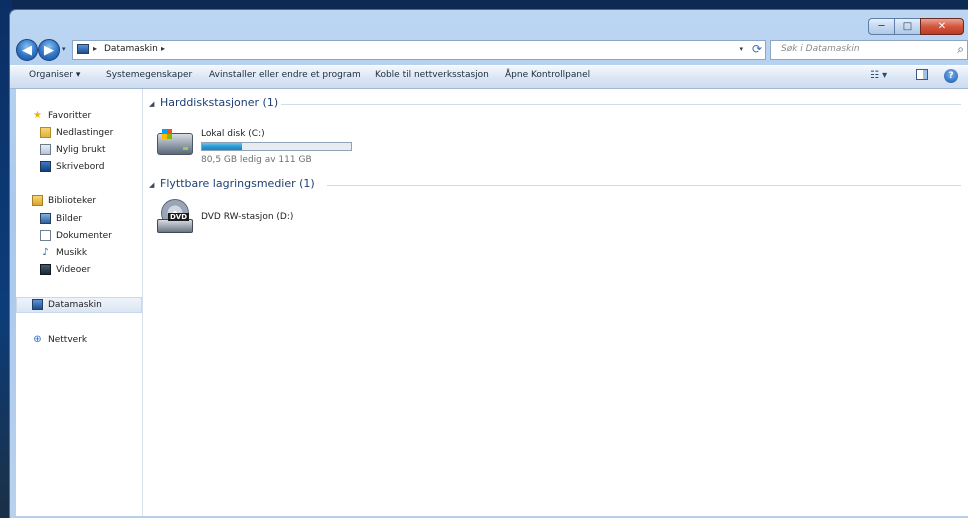 This screenshot has height=518, width=968. Describe the element at coordinates (942, 26) in the screenshot. I see `close-button: ✕` at that location.